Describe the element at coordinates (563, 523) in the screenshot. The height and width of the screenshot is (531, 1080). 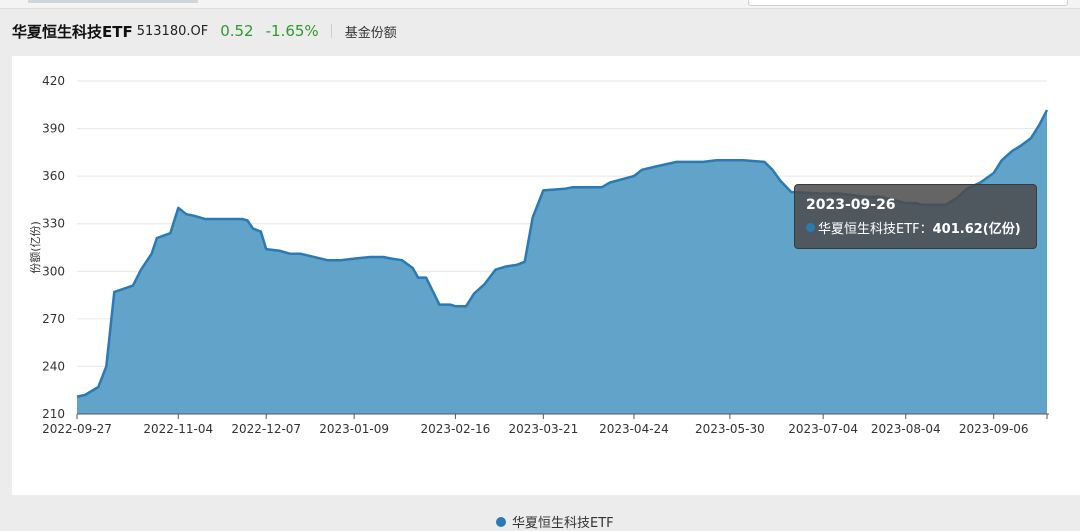
I see `legend-label: 华夏恒生科技ETF` at that location.